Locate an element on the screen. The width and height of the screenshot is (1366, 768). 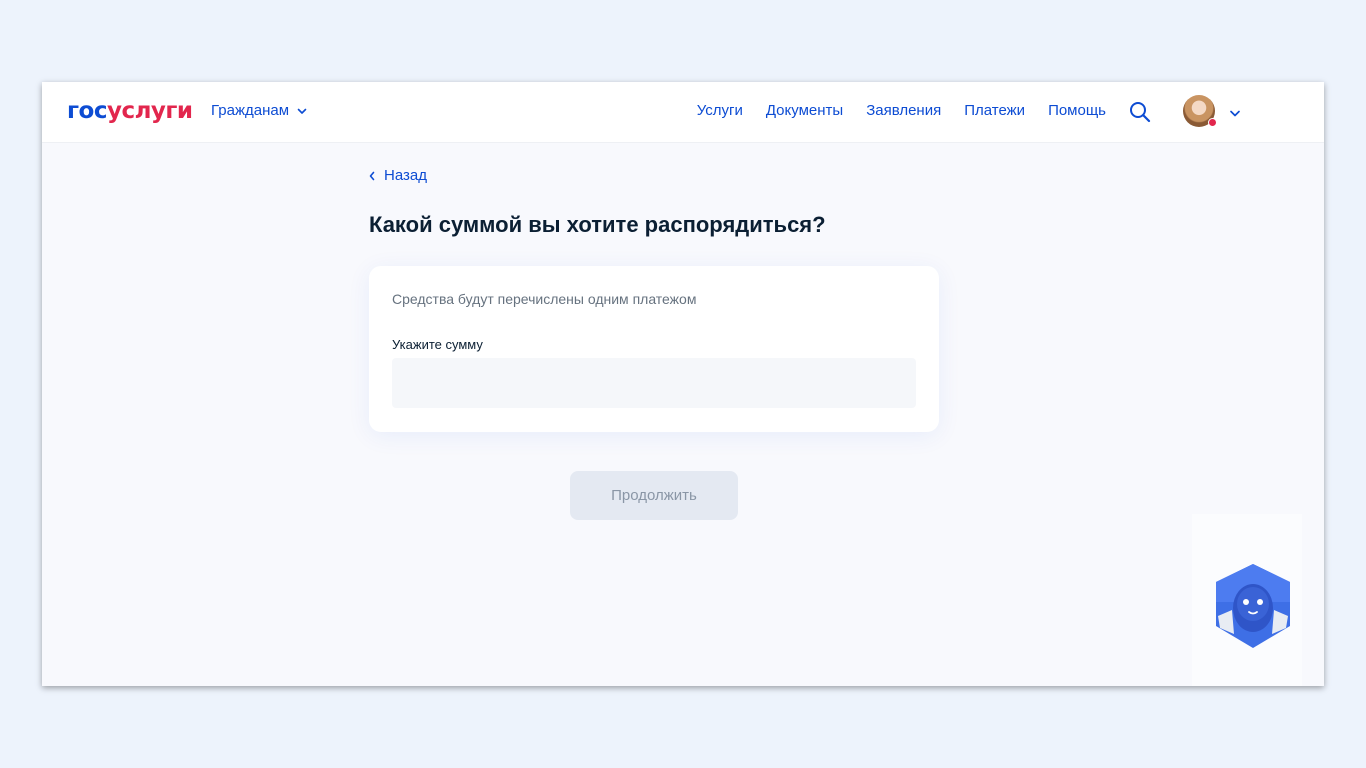
audience-dropdown: Гражданам is located at coordinates (259, 110).